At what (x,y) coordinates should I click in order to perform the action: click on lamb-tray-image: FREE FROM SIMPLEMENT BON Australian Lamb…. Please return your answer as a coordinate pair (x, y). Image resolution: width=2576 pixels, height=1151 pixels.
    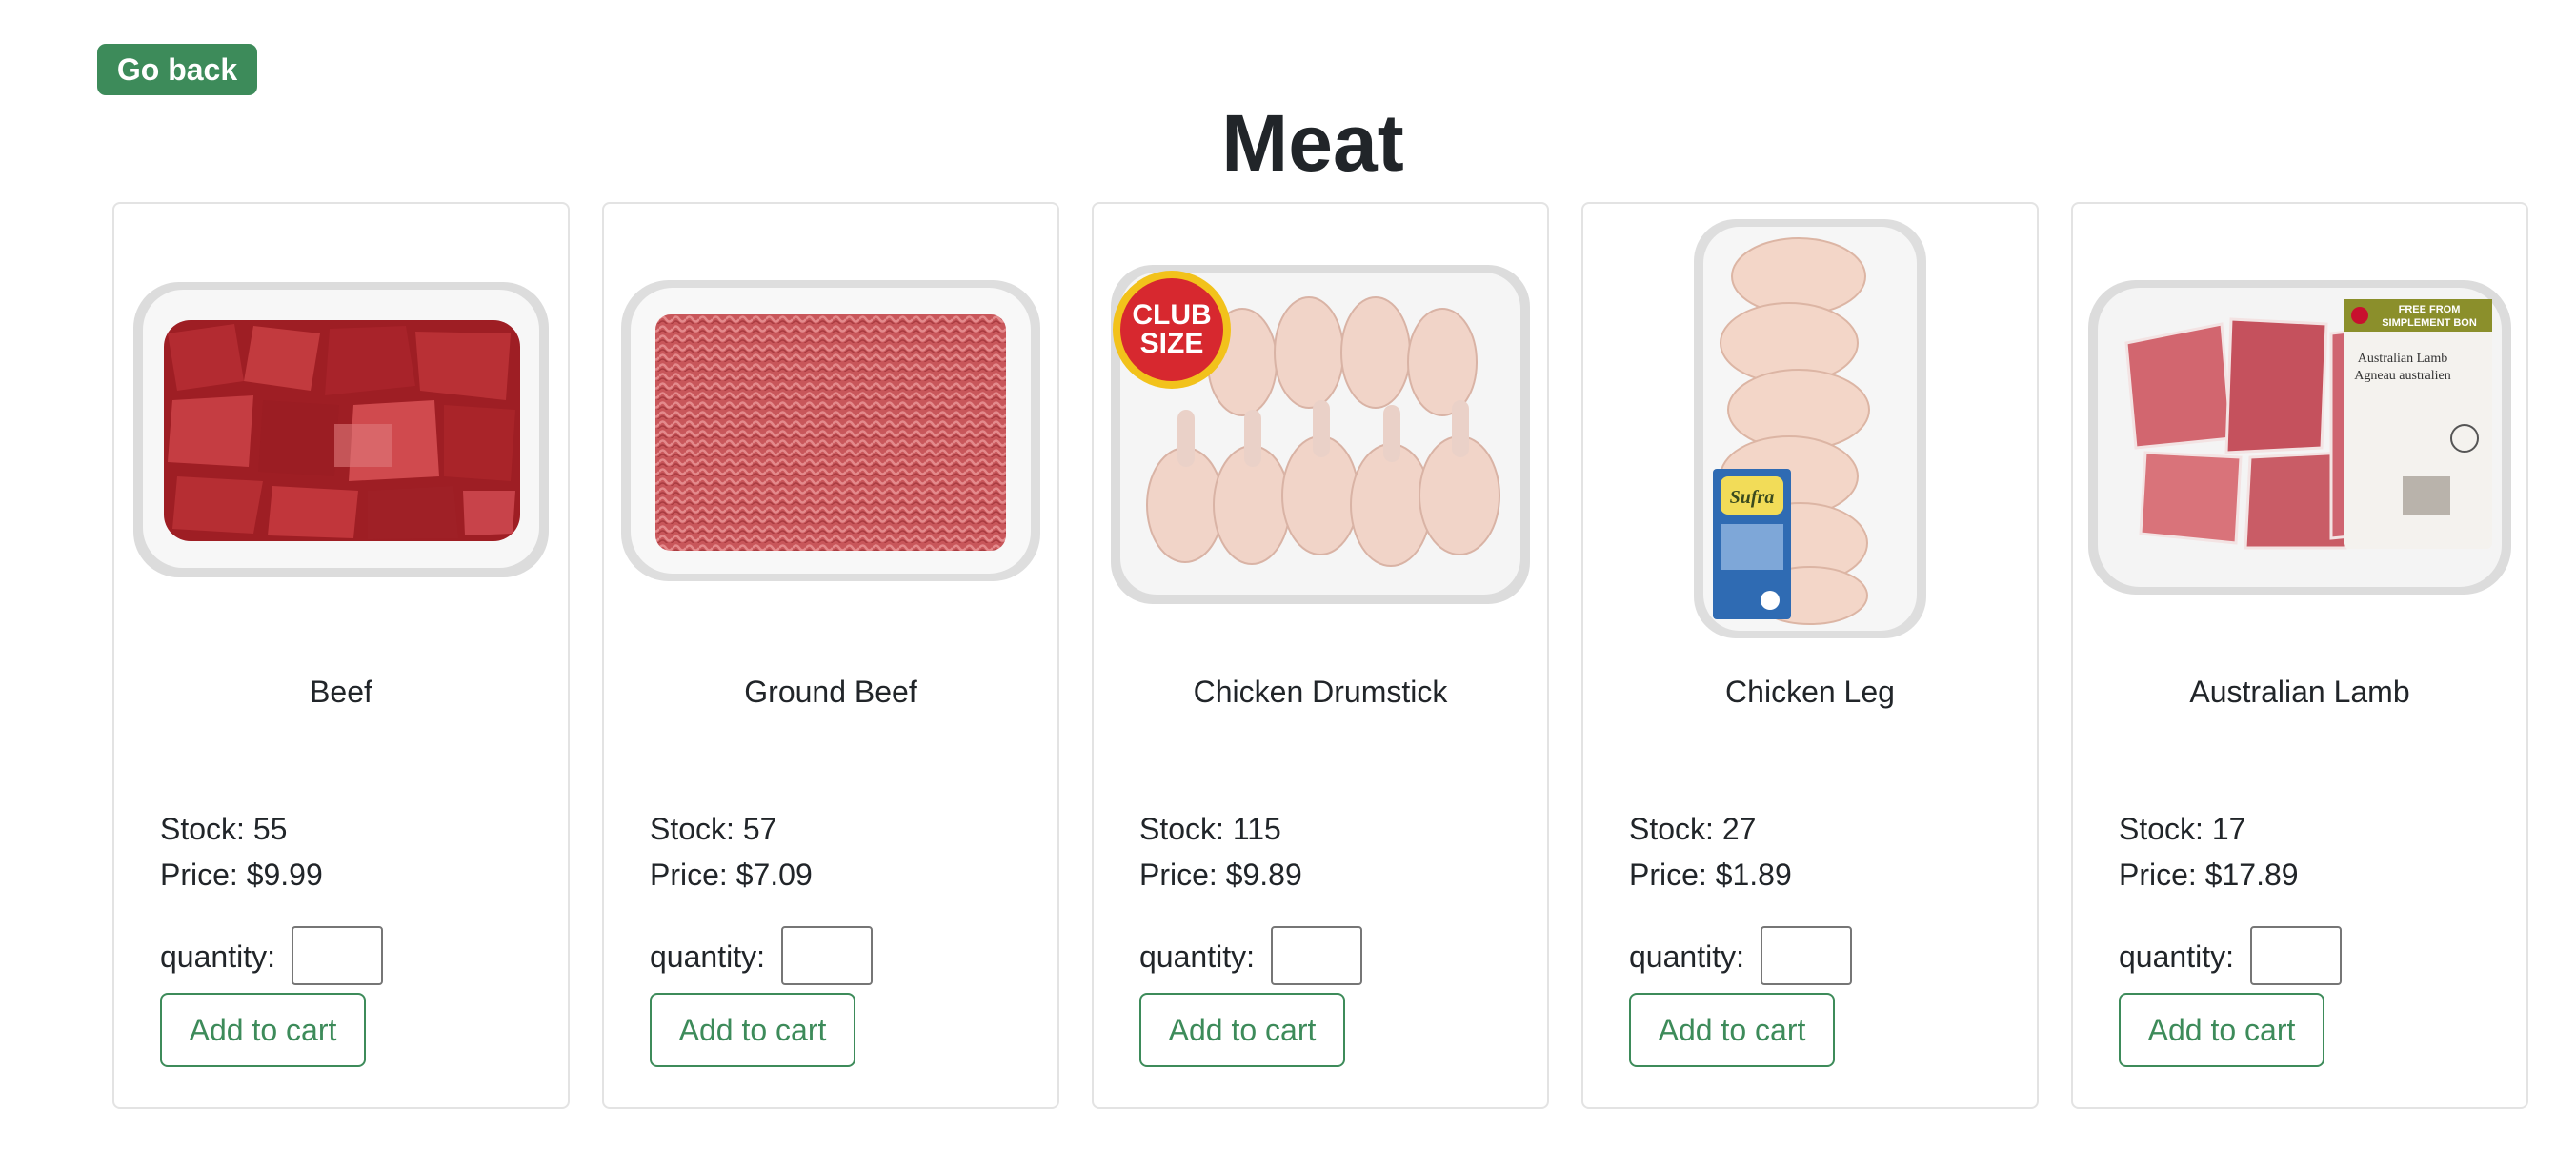
    Looking at the image, I should click on (2299, 429).